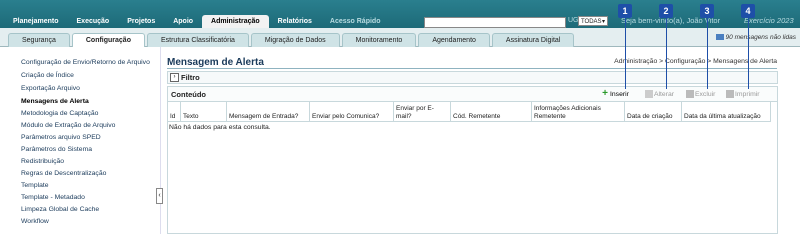 The width and height of the screenshot is (800, 240). Describe the element at coordinates (93, 21) in the screenshot. I see `menu-execucao: Execução` at that location.